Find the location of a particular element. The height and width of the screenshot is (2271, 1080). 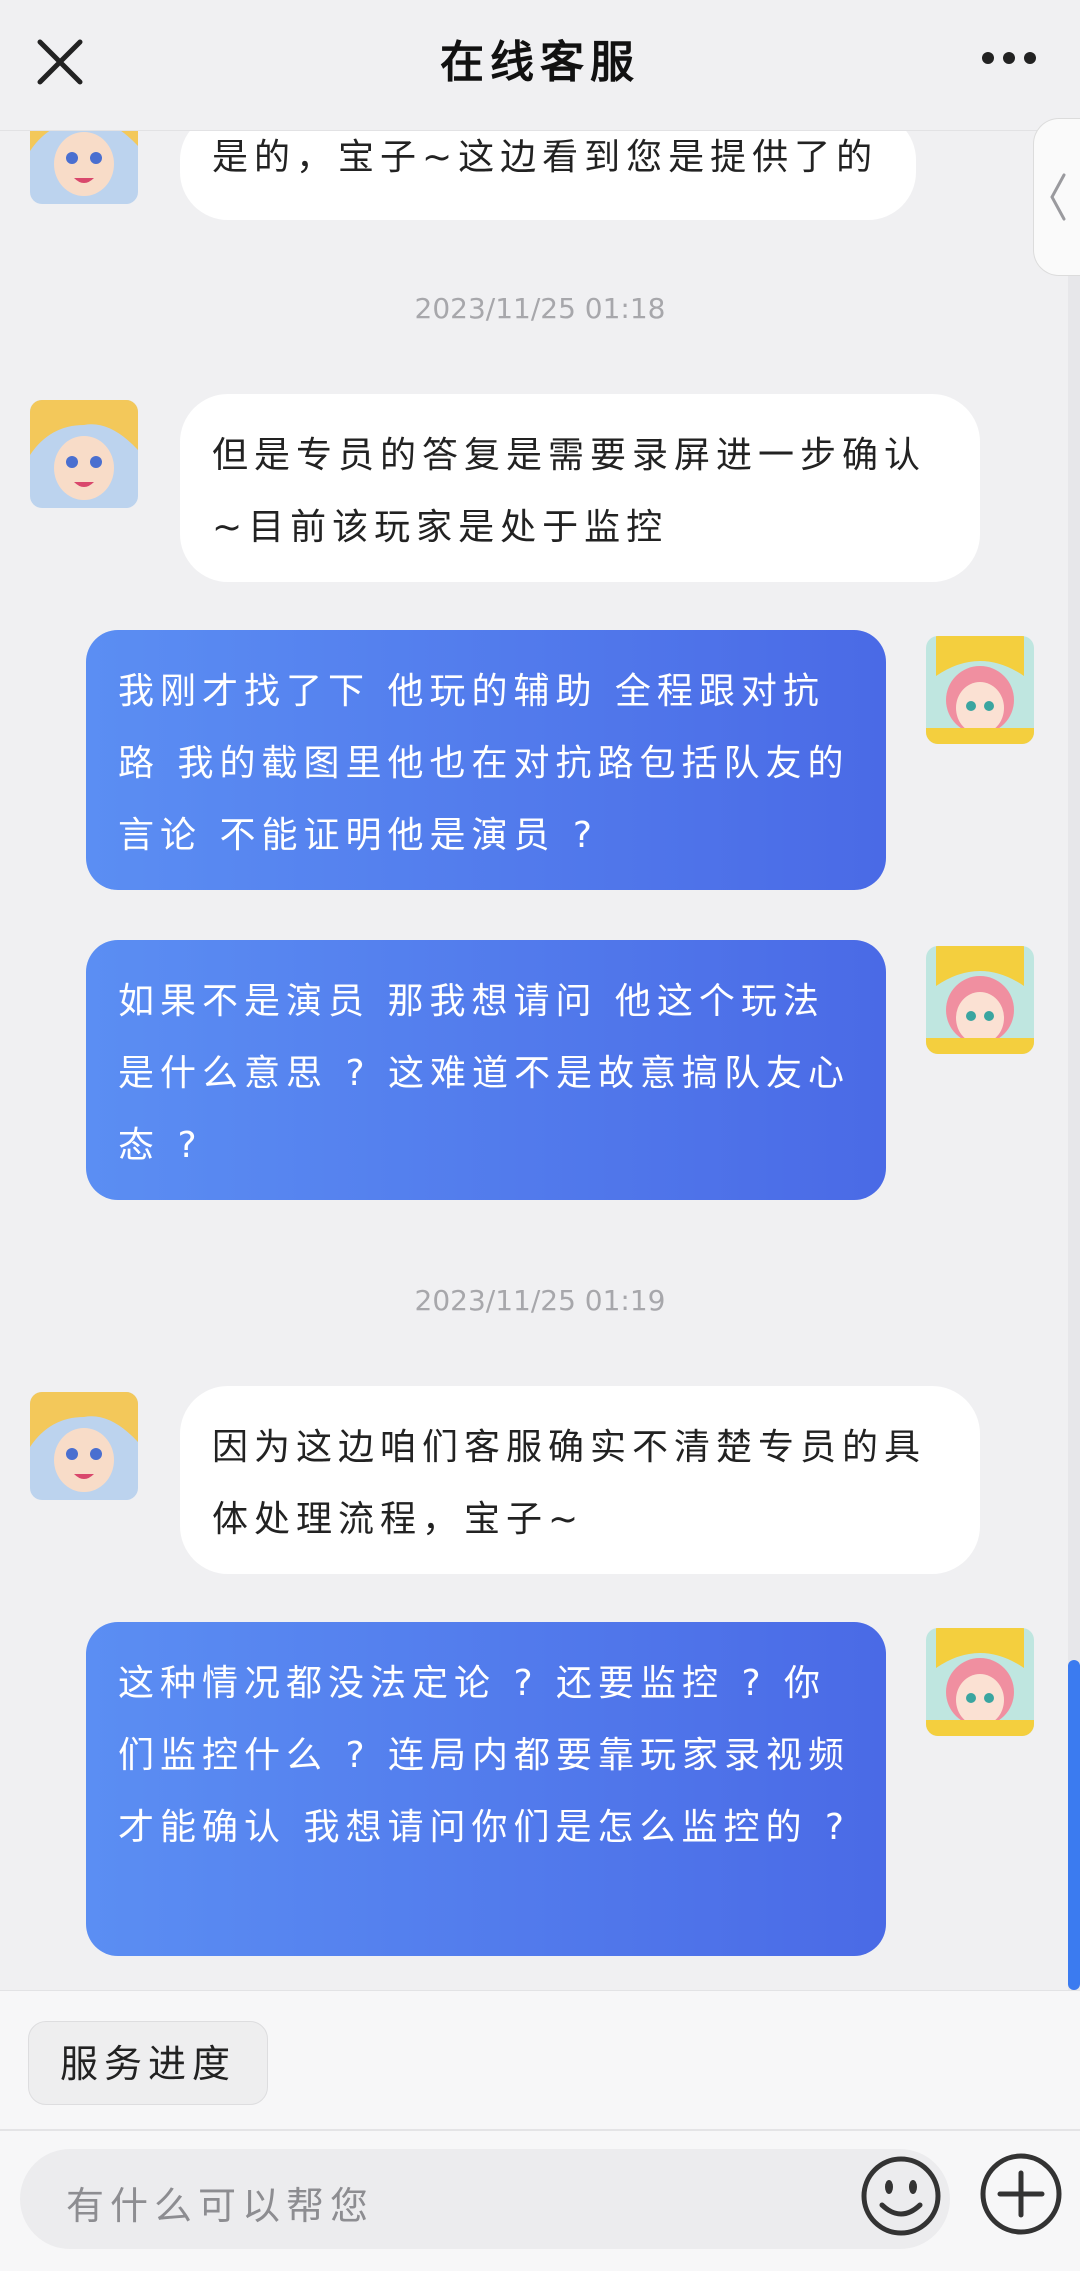

chevron-left-icon is located at coordinates (1058, 197).